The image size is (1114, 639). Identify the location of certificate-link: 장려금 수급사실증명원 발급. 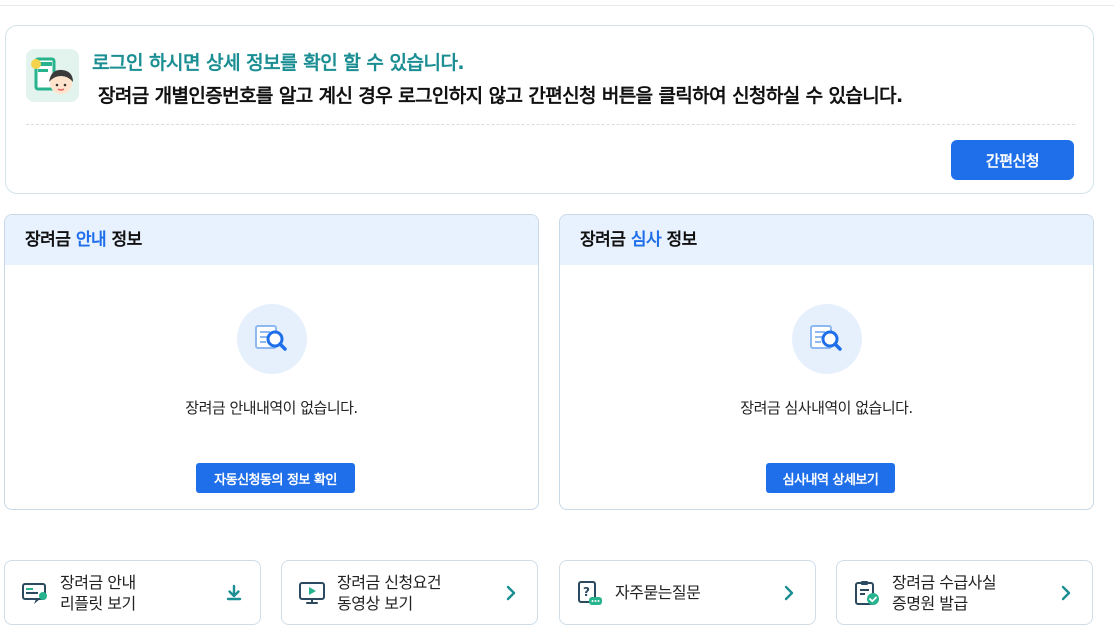
(964, 592).